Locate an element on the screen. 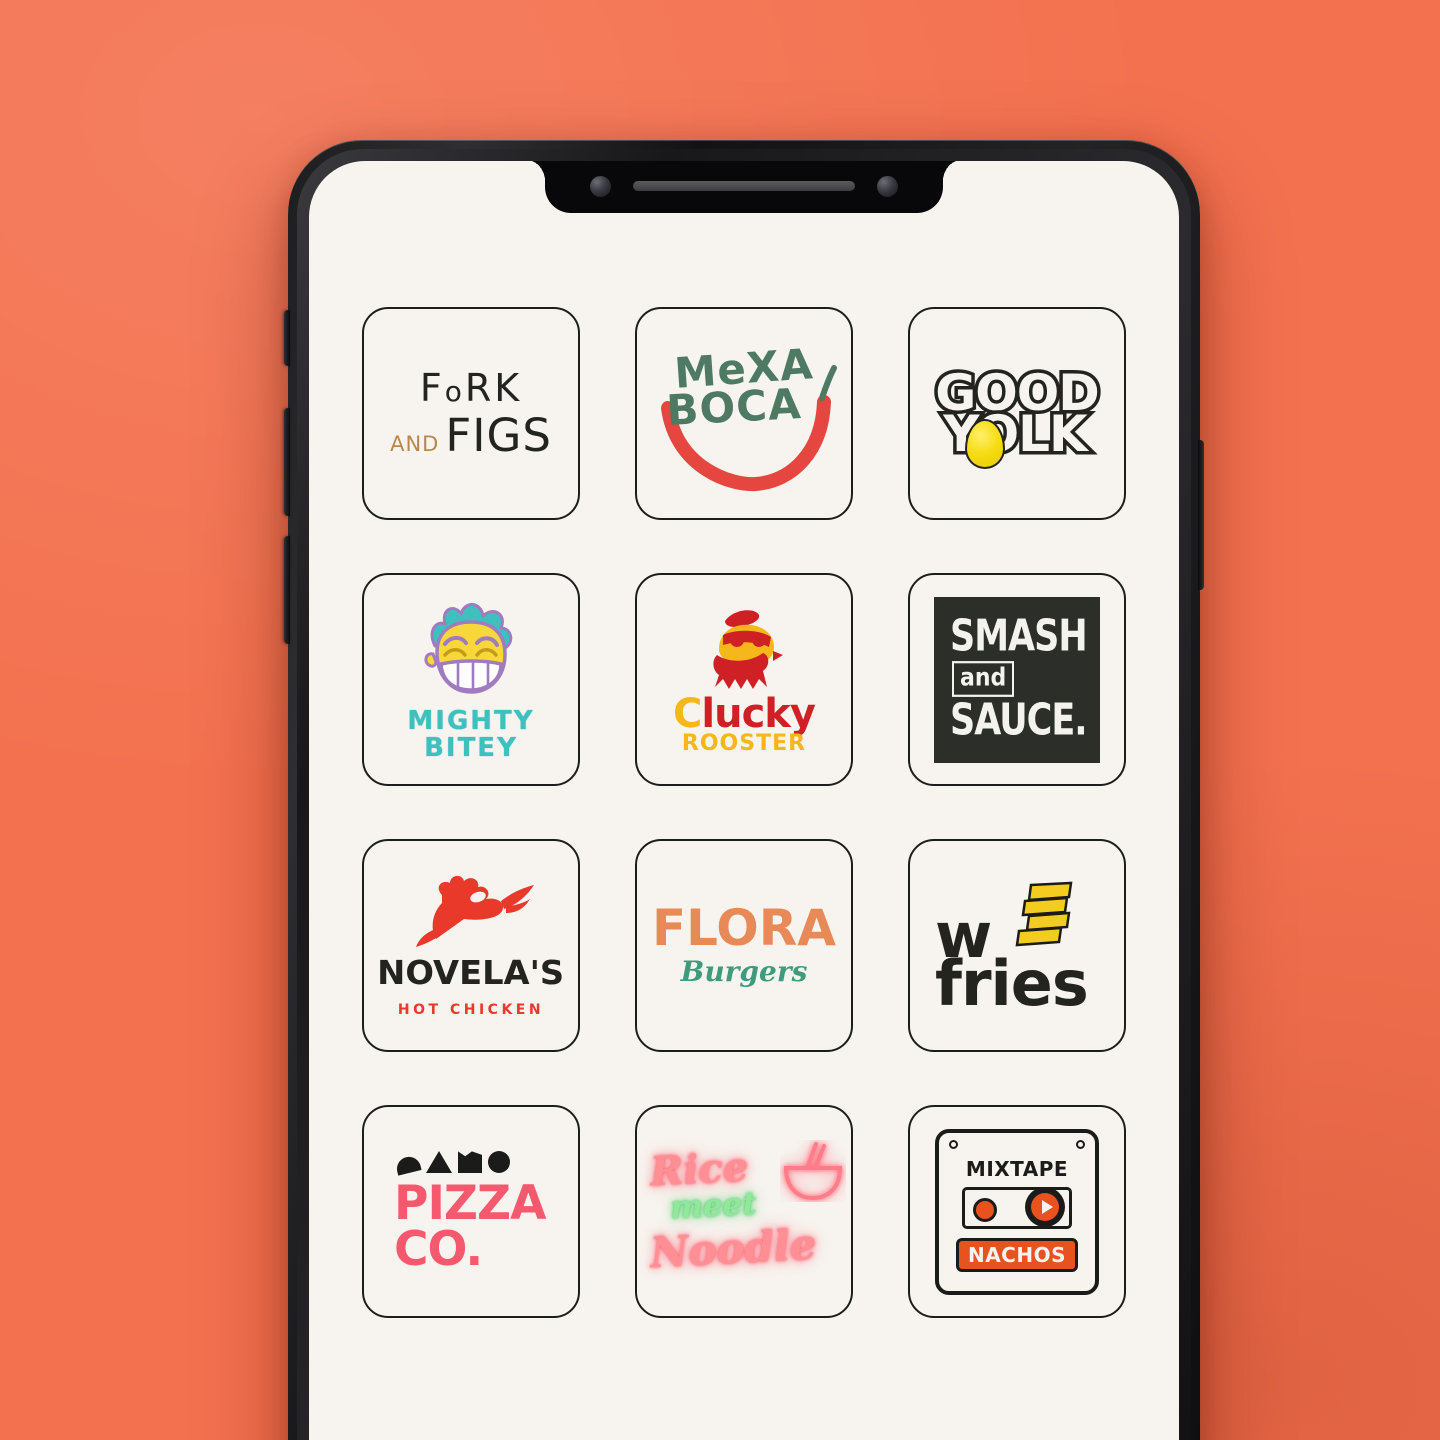 This screenshot has width=1440, height=1440. mighty-bitey-line1: MIGHTY is located at coordinates (471, 720).